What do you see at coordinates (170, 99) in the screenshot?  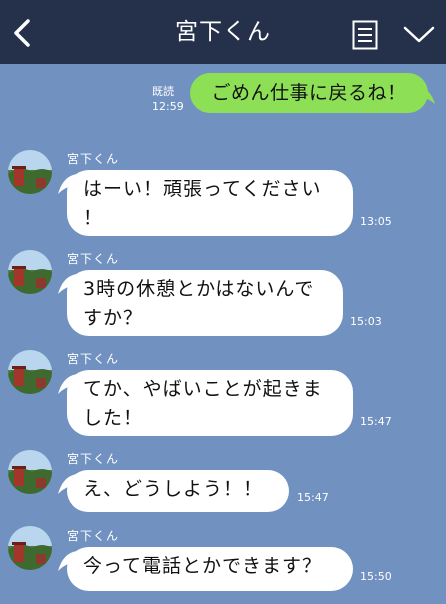 I see `sent-message-meta: 既読 12:59` at bounding box center [170, 99].